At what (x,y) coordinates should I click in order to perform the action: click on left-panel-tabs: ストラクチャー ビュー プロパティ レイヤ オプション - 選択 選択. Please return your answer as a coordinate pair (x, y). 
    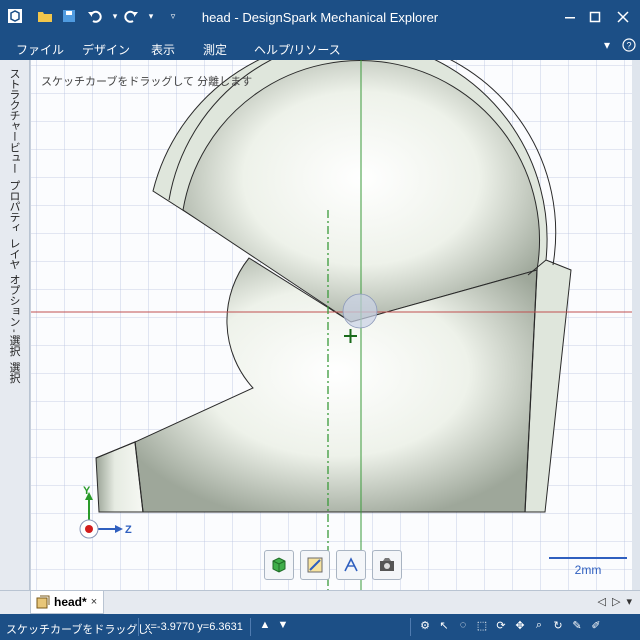
    Looking at the image, I should click on (15, 325).